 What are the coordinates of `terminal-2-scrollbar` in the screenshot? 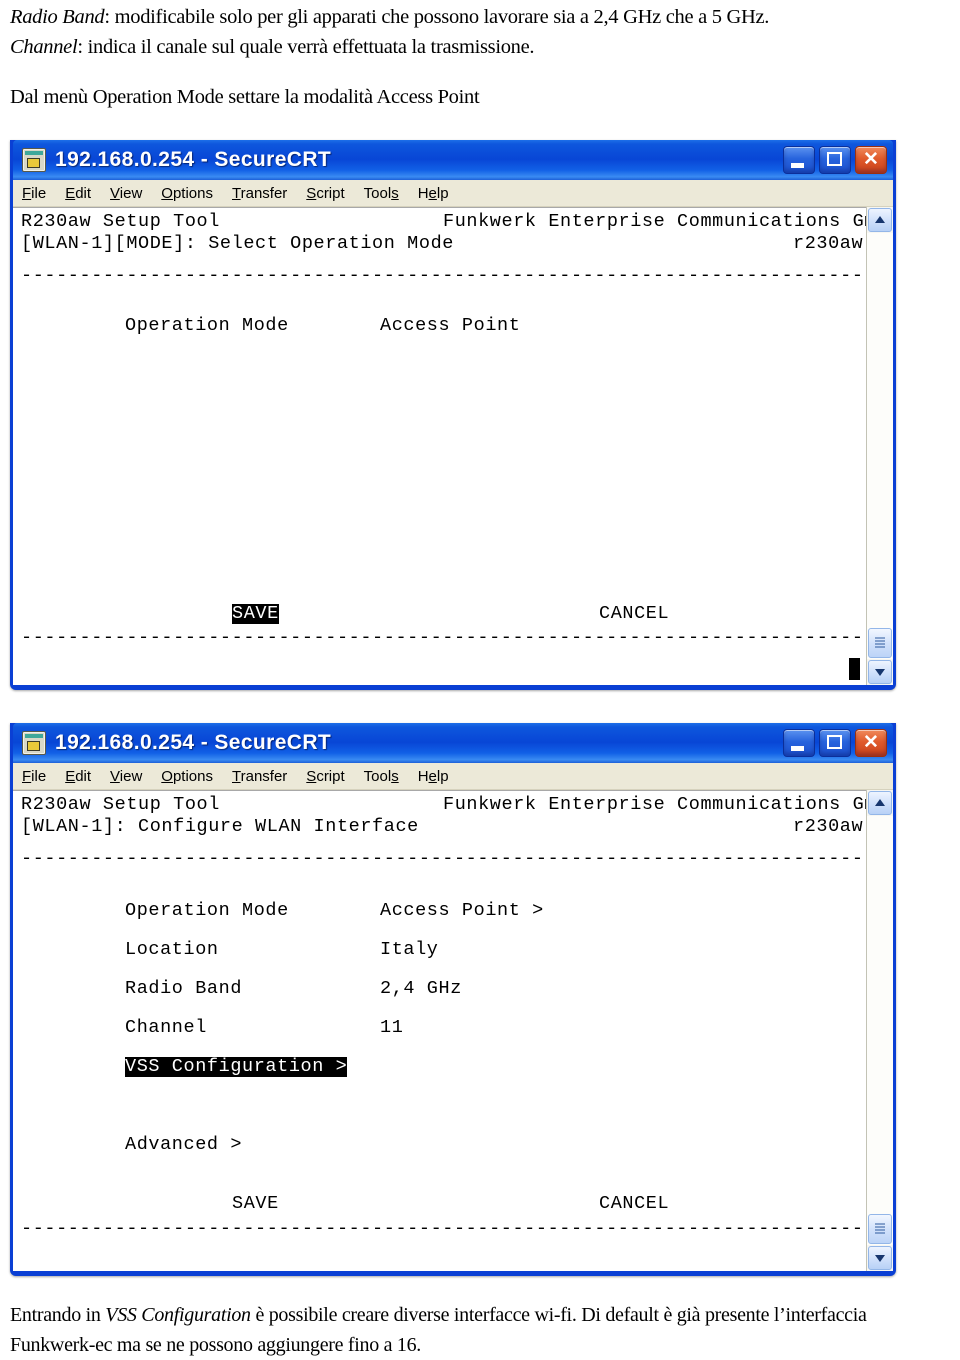 It's located at (879, 1030).